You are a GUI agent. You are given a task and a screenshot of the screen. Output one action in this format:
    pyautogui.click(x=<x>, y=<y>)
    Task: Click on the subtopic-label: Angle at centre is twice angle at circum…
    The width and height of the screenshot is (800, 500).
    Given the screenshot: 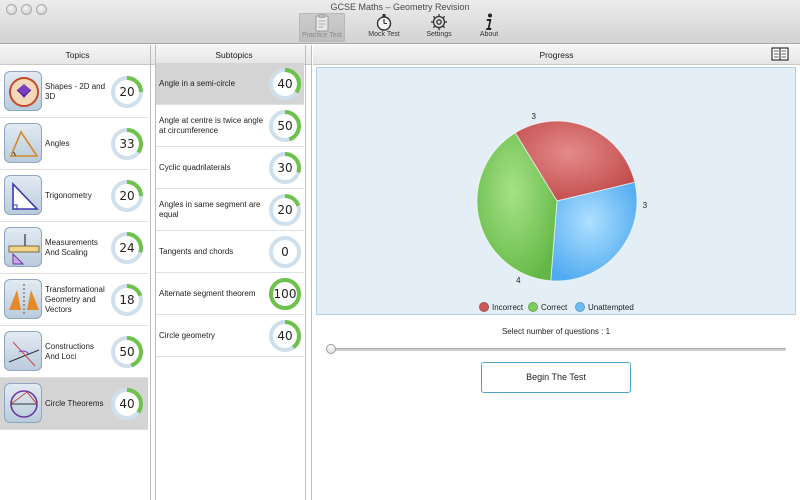 What is the action you would take?
    pyautogui.click(x=211, y=125)
    